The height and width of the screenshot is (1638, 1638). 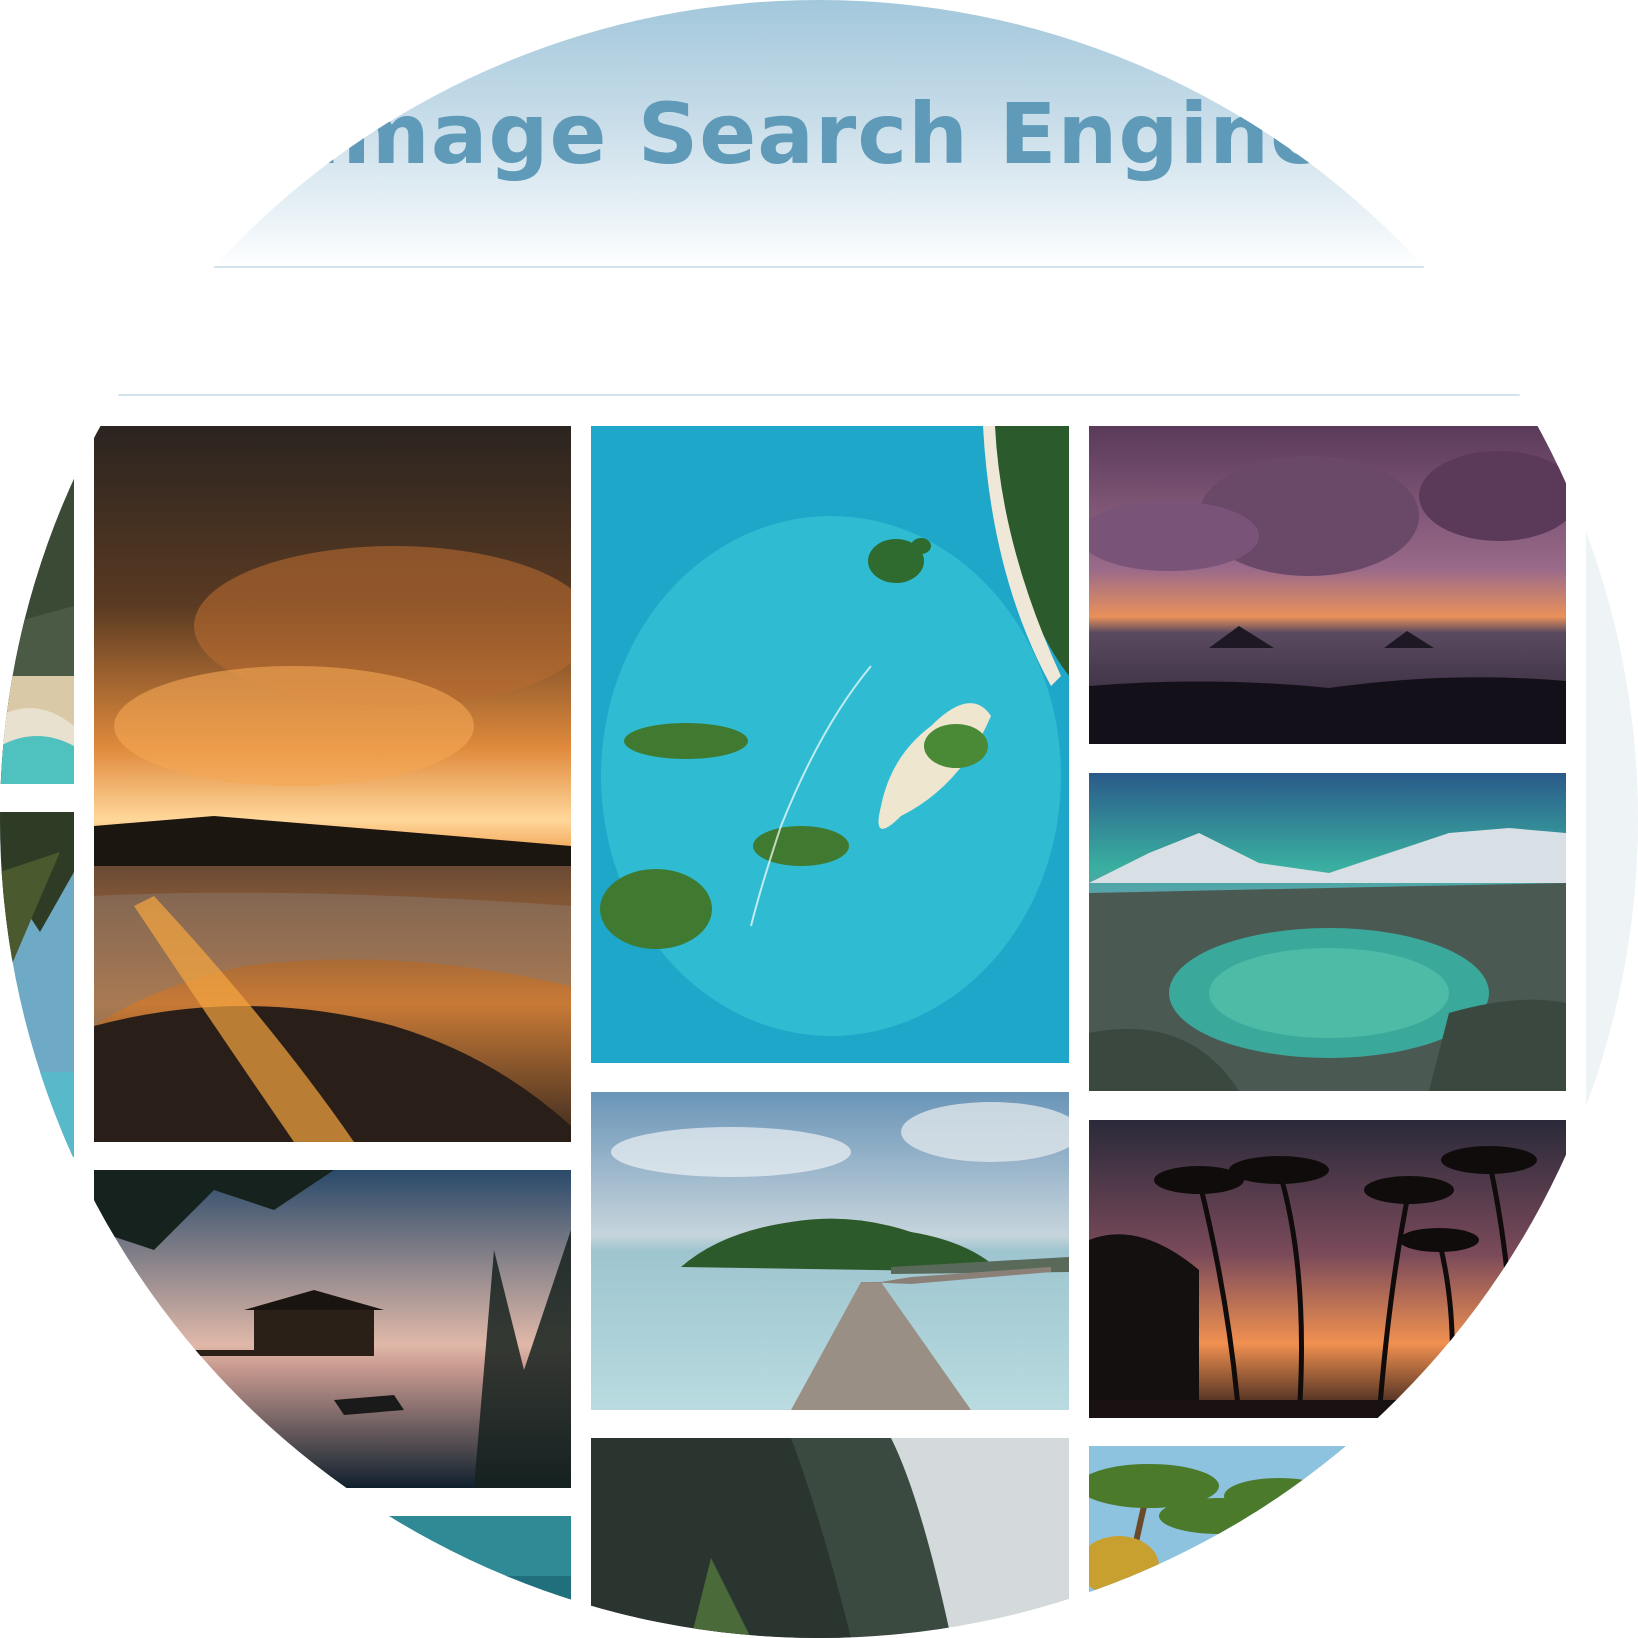 I want to click on page-title: Image Search Engine, so click(x=819, y=134).